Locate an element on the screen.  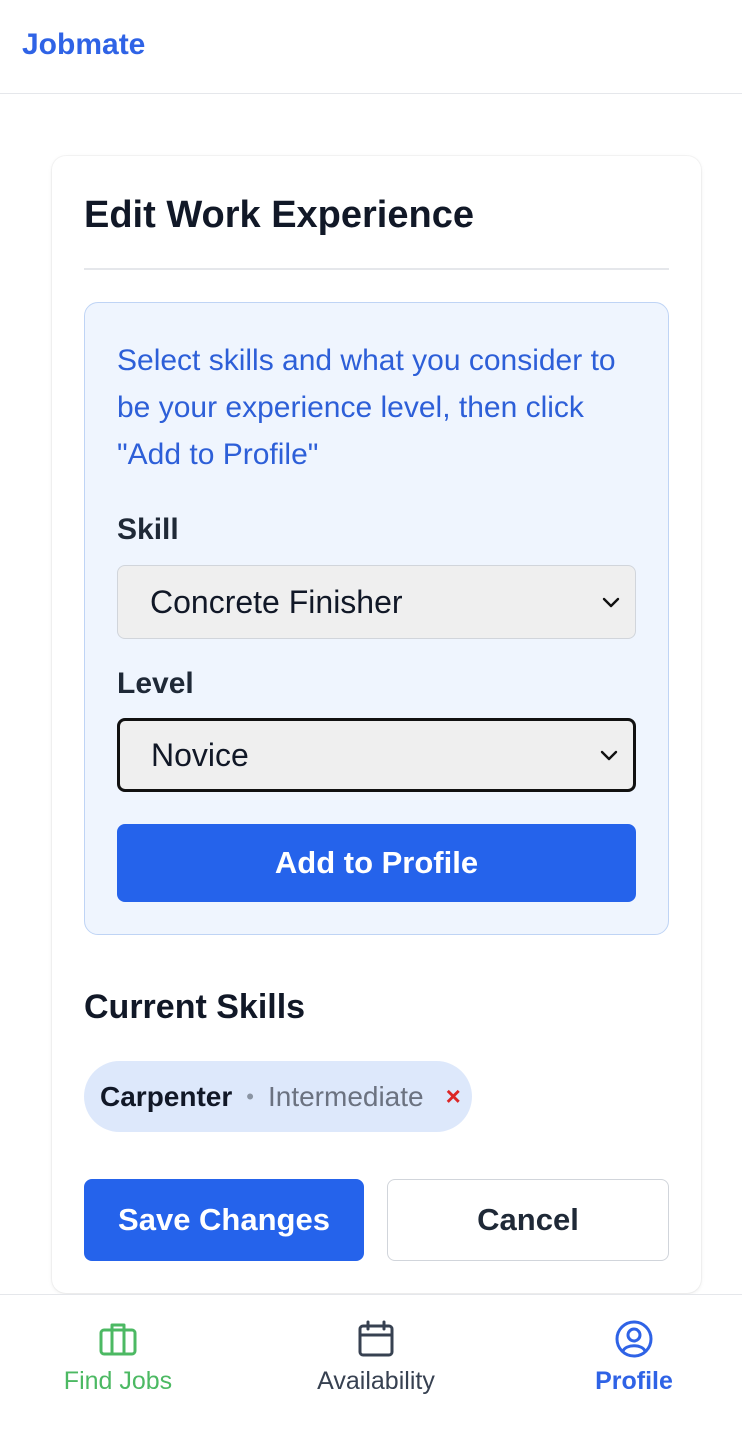
level-label: Level is located at coordinates (155, 683).